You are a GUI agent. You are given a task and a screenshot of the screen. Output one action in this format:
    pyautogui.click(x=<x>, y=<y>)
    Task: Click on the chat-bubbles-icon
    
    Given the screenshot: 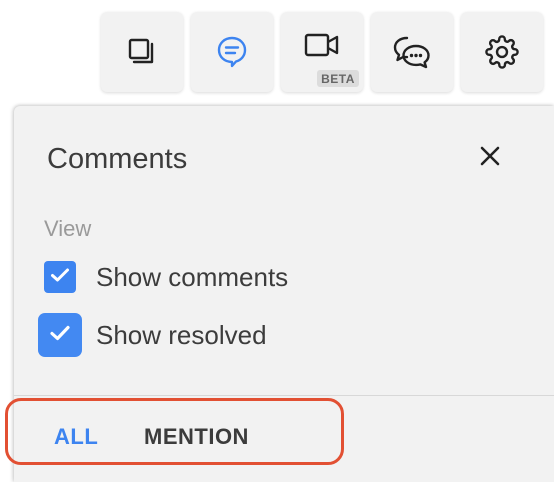 What is the action you would take?
    pyautogui.click(x=412, y=52)
    